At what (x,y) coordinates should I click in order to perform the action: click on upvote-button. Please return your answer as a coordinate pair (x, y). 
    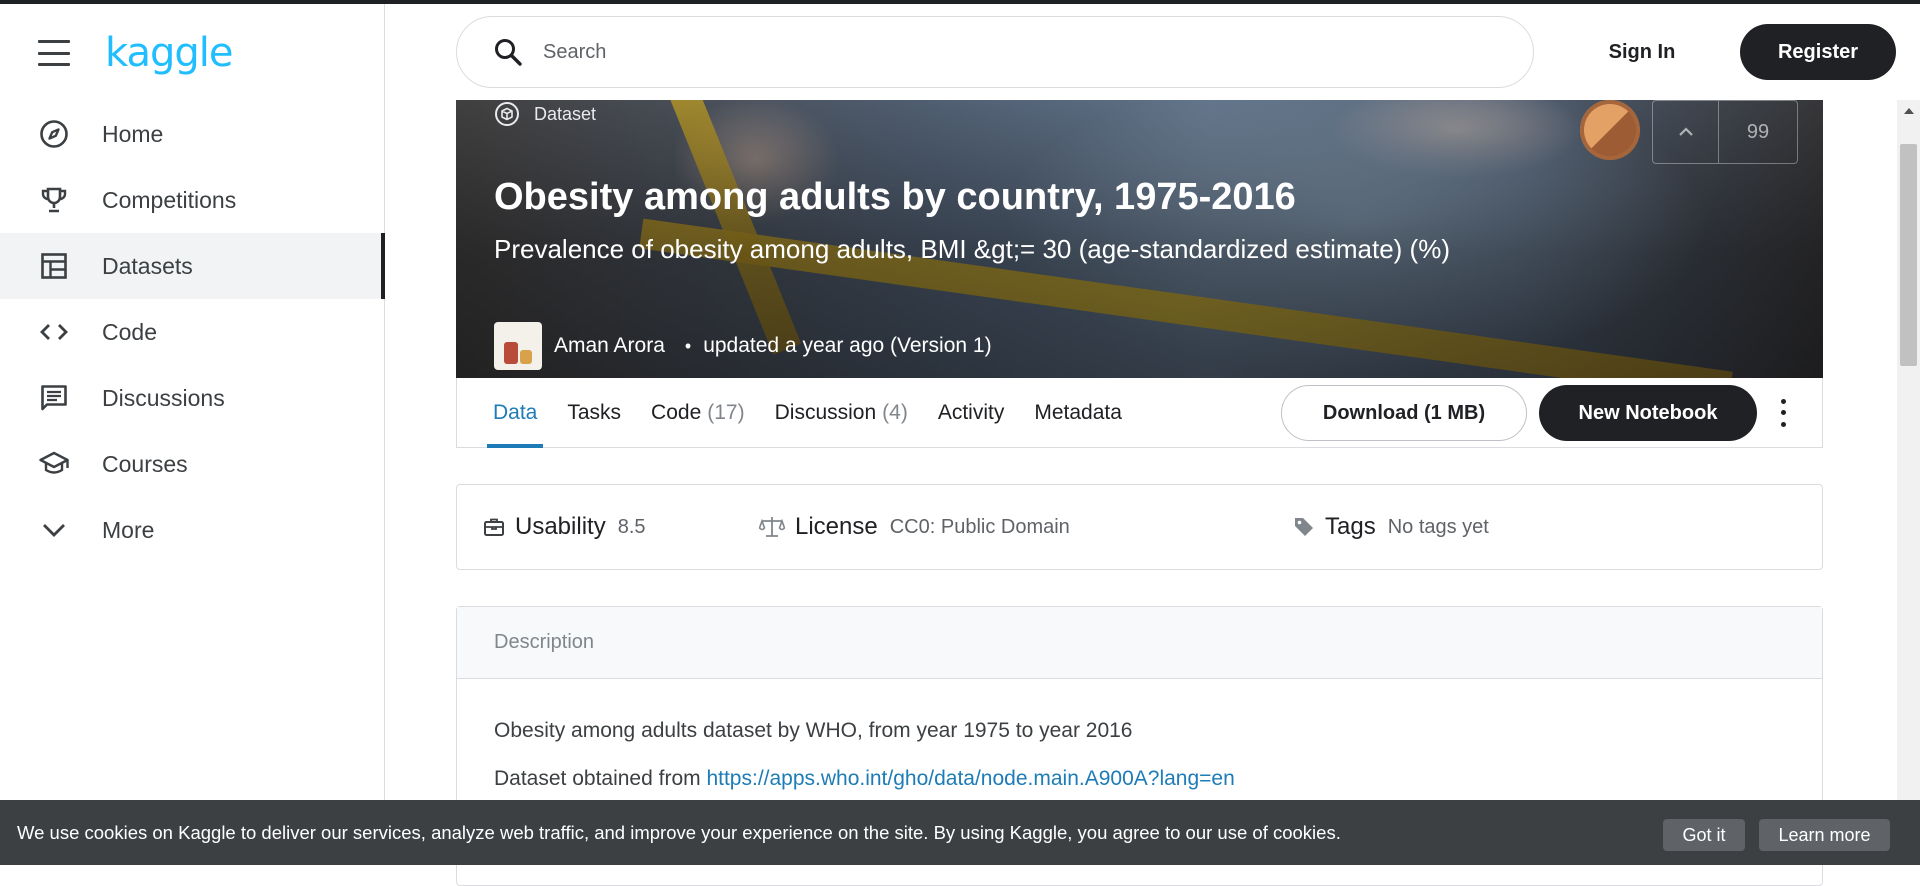
    Looking at the image, I should click on (1686, 132).